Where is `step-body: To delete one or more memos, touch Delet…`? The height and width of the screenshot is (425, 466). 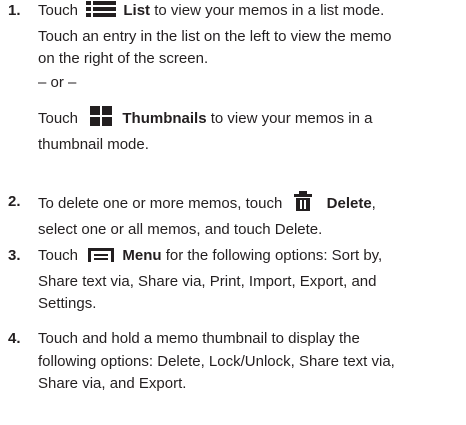 step-body: To delete one or more memos, touch Delet… is located at coordinates (250, 216).